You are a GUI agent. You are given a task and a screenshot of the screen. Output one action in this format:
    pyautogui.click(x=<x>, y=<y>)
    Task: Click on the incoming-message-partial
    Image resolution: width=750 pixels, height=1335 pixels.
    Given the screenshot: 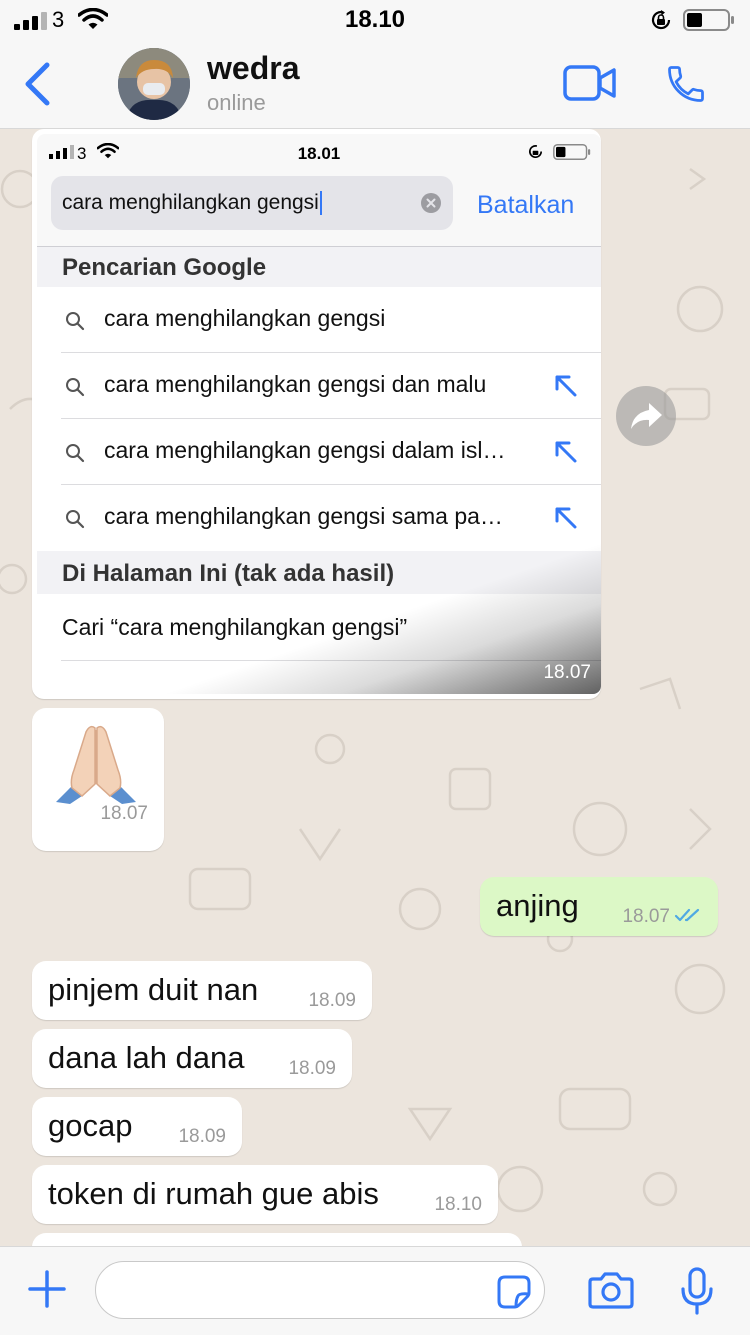 What is the action you would take?
    pyautogui.click(x=277, y=1239)
    